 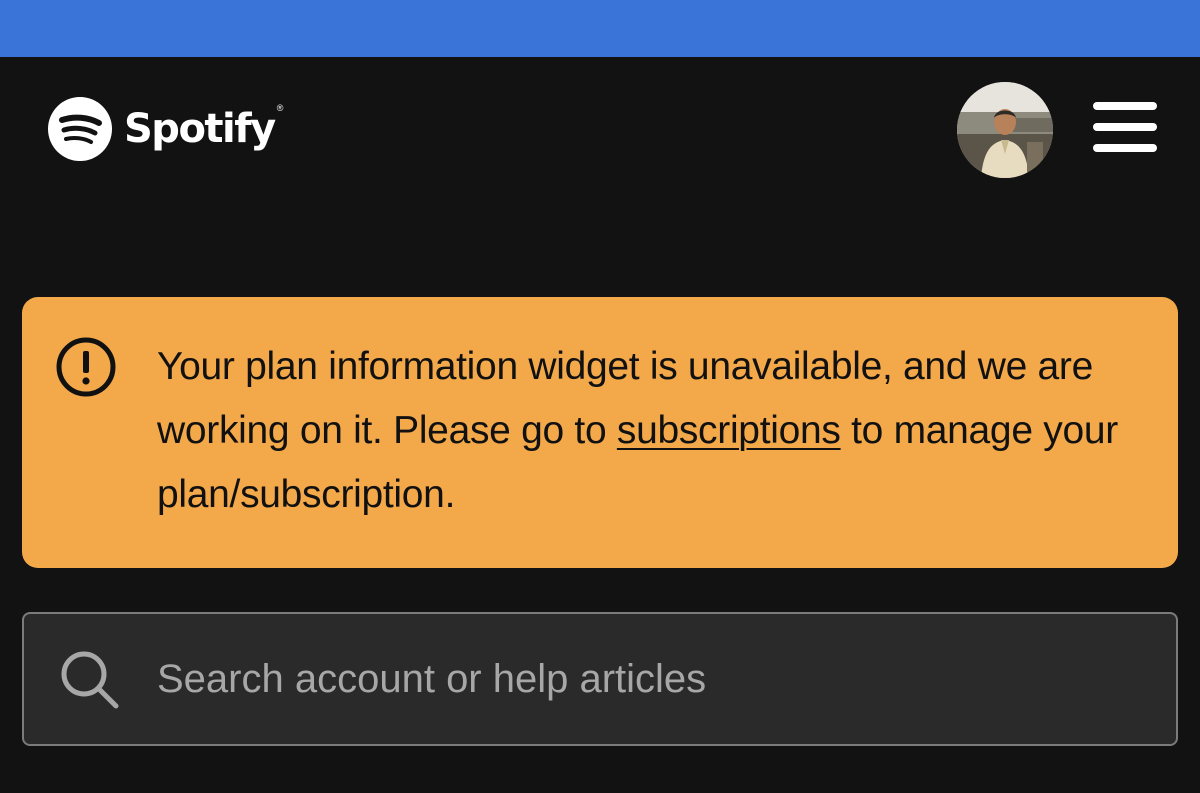 I want to click on hamburger-menu-button, so click(x=1125, y=127).